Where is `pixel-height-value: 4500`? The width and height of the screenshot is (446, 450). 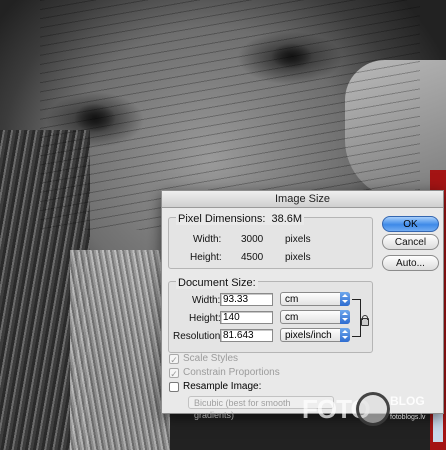
pixel-height-value: 4500 is located at coordinates (252, 257).